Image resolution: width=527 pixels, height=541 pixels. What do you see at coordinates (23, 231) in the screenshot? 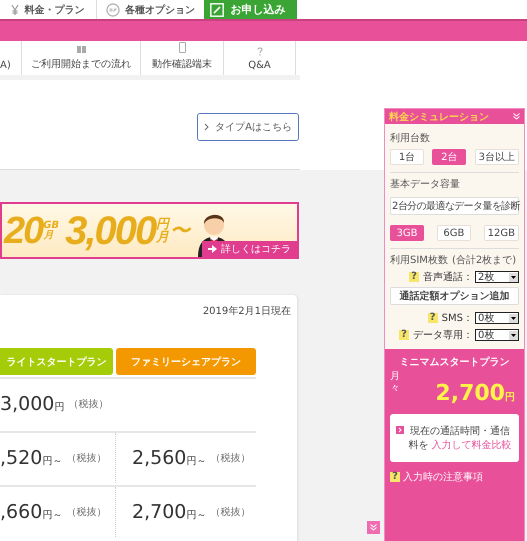
I see `banner-capacity: 20` at bounding box center [23, 231].